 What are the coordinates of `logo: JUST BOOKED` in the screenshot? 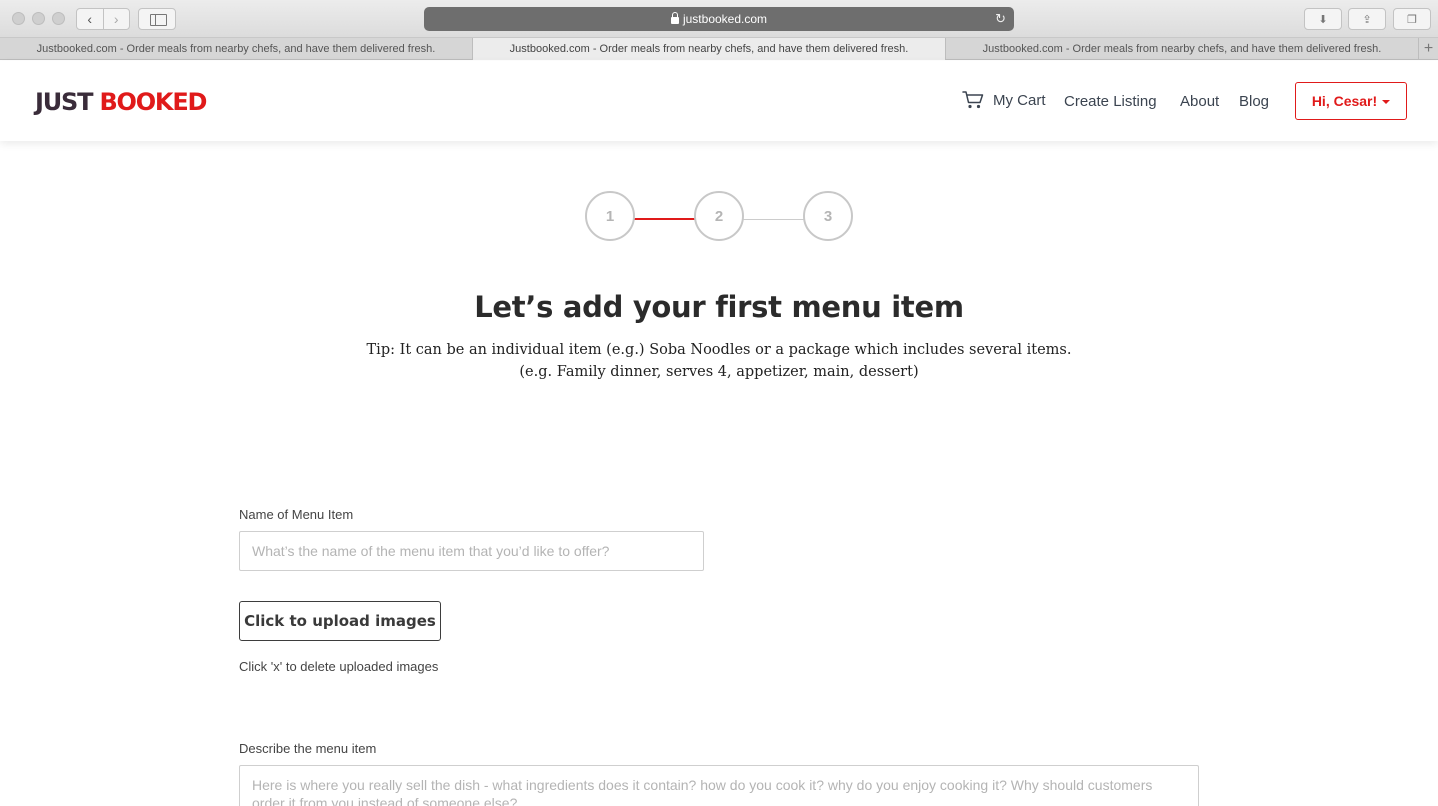 It's located at (121, 102).